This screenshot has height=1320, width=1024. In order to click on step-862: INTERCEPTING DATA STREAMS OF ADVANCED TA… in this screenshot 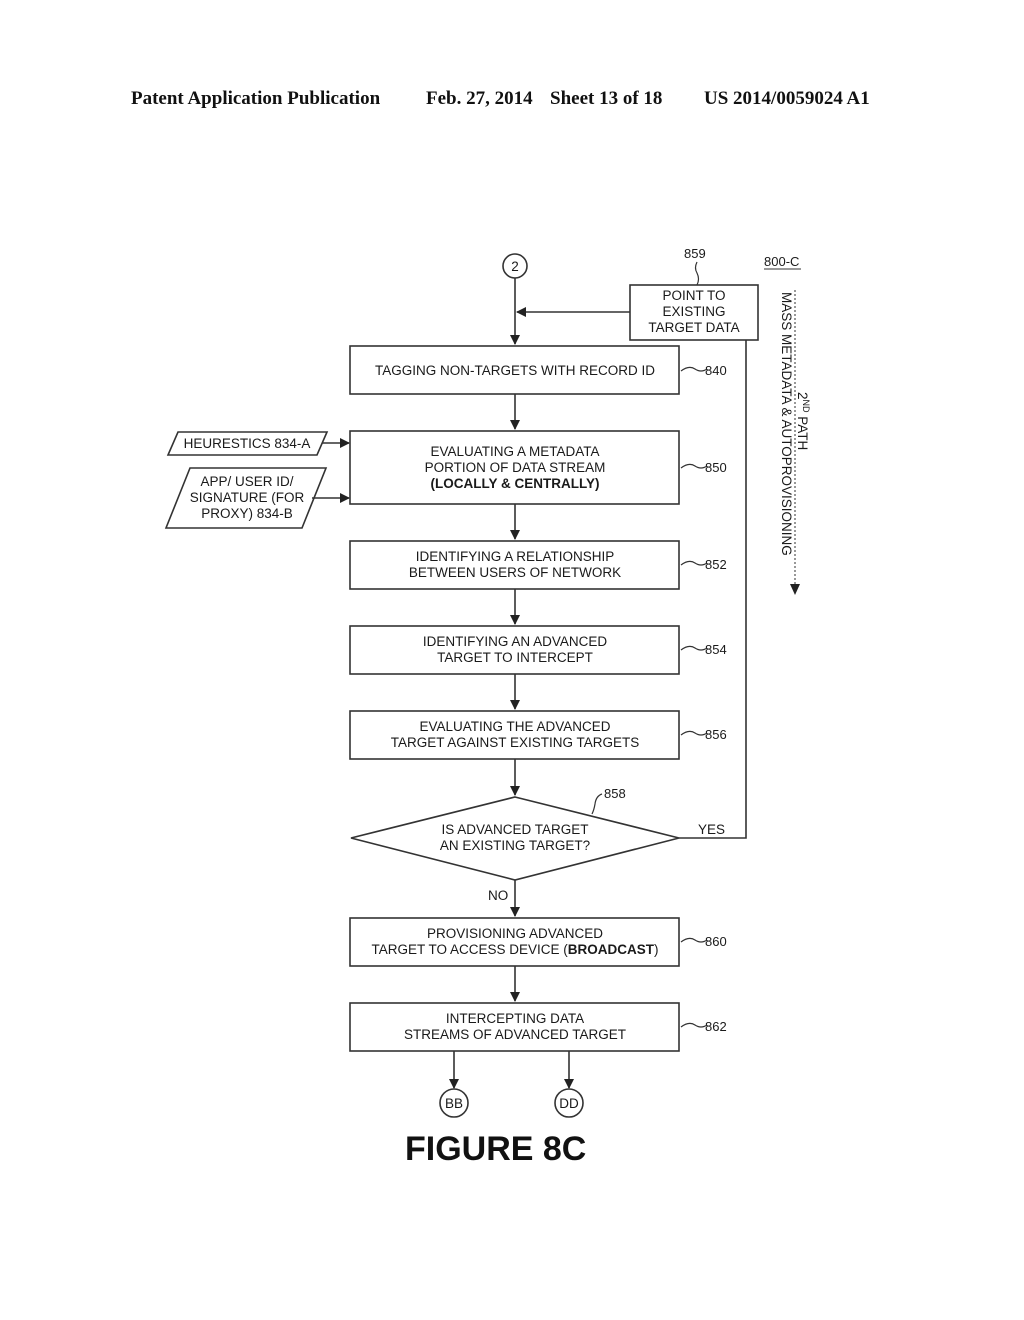, I will do `click(514, 1027)`.